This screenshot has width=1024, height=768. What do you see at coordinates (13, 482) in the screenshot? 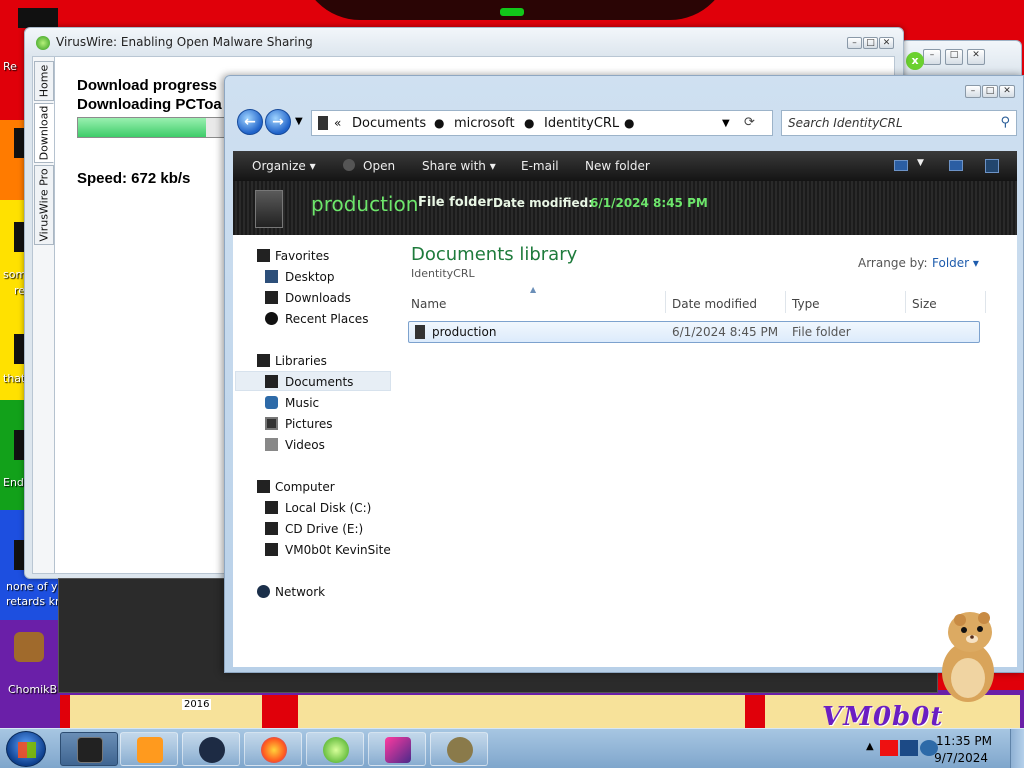
I see `desktop-label: End` at bounding box center [13, 482].